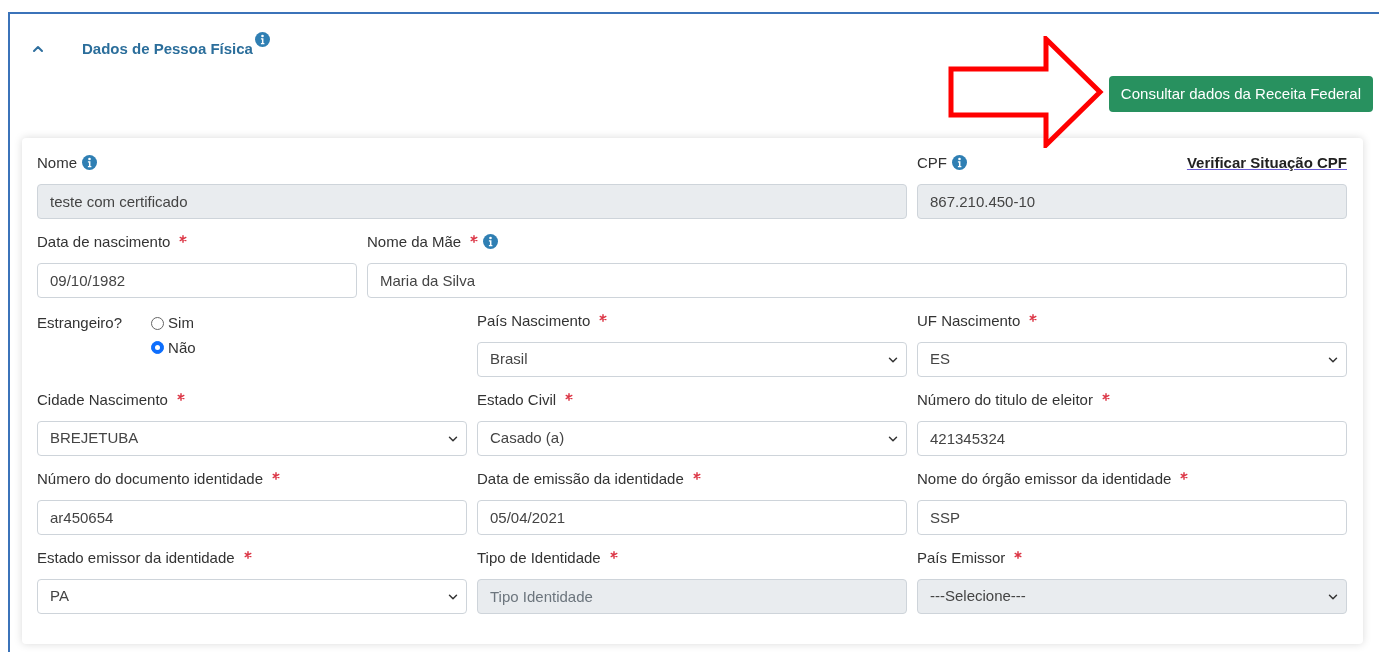 This screenshot has width=1379, height=652. Describe the element at coordinates (1132, 438) in the screenshot. I see `input-field: 421345324` at that location.